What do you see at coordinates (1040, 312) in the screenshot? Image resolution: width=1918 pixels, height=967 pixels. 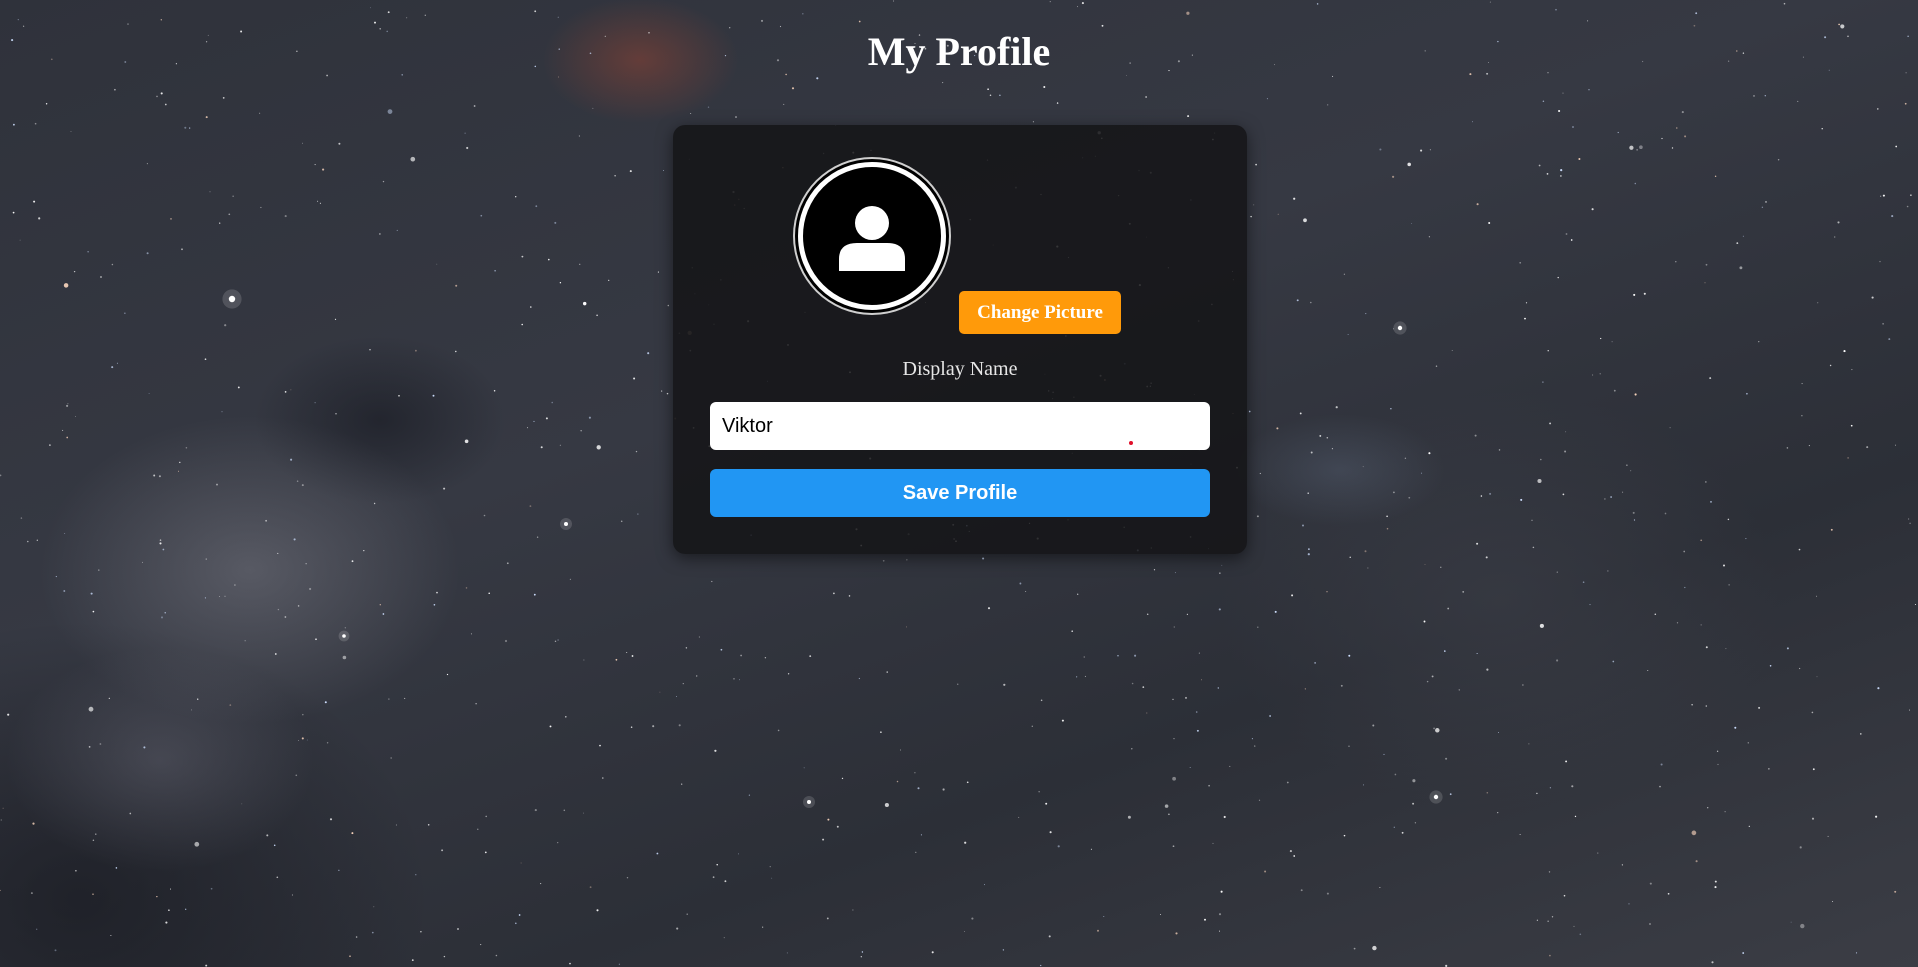 I see `change-picture-button: Change Picture` at bounding box center [1040, 312].